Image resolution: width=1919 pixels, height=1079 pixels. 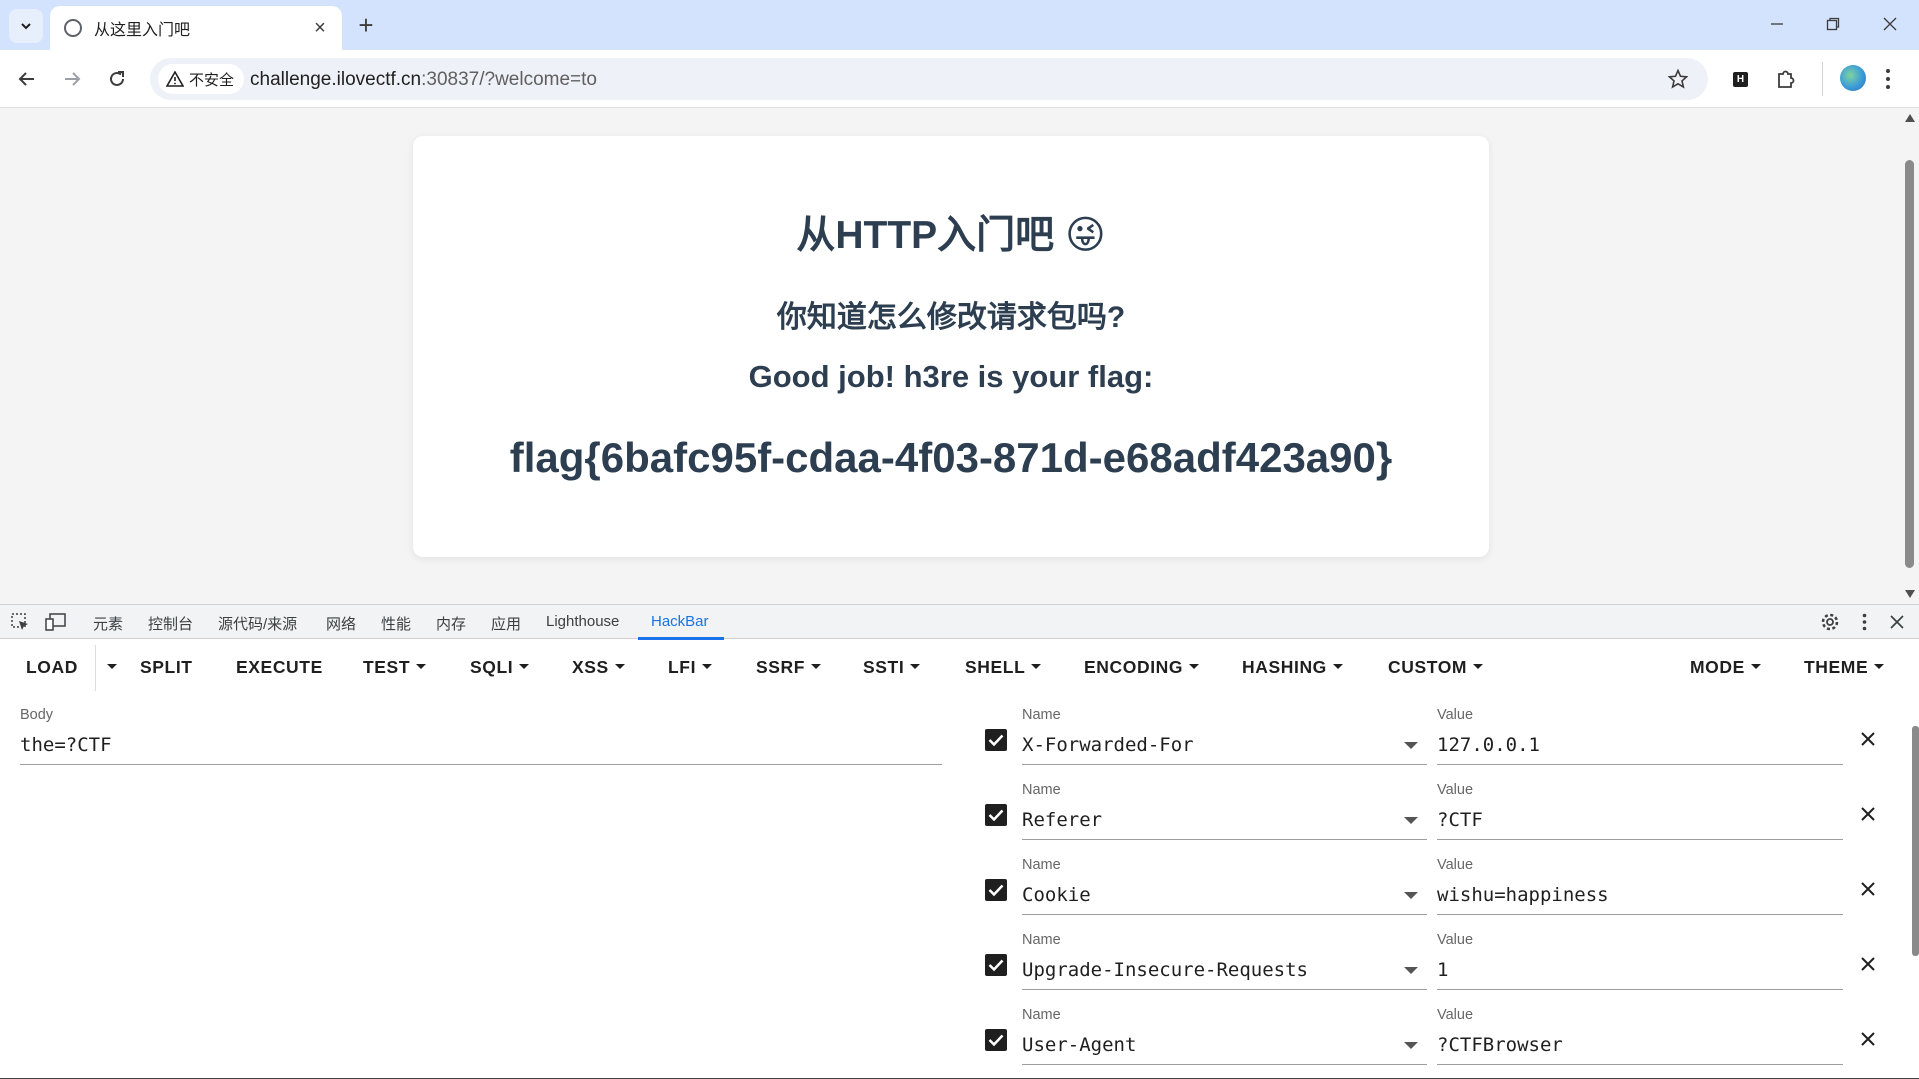 I want to click on devtools-tab-memory: 内存, so click(x=451, y=623).